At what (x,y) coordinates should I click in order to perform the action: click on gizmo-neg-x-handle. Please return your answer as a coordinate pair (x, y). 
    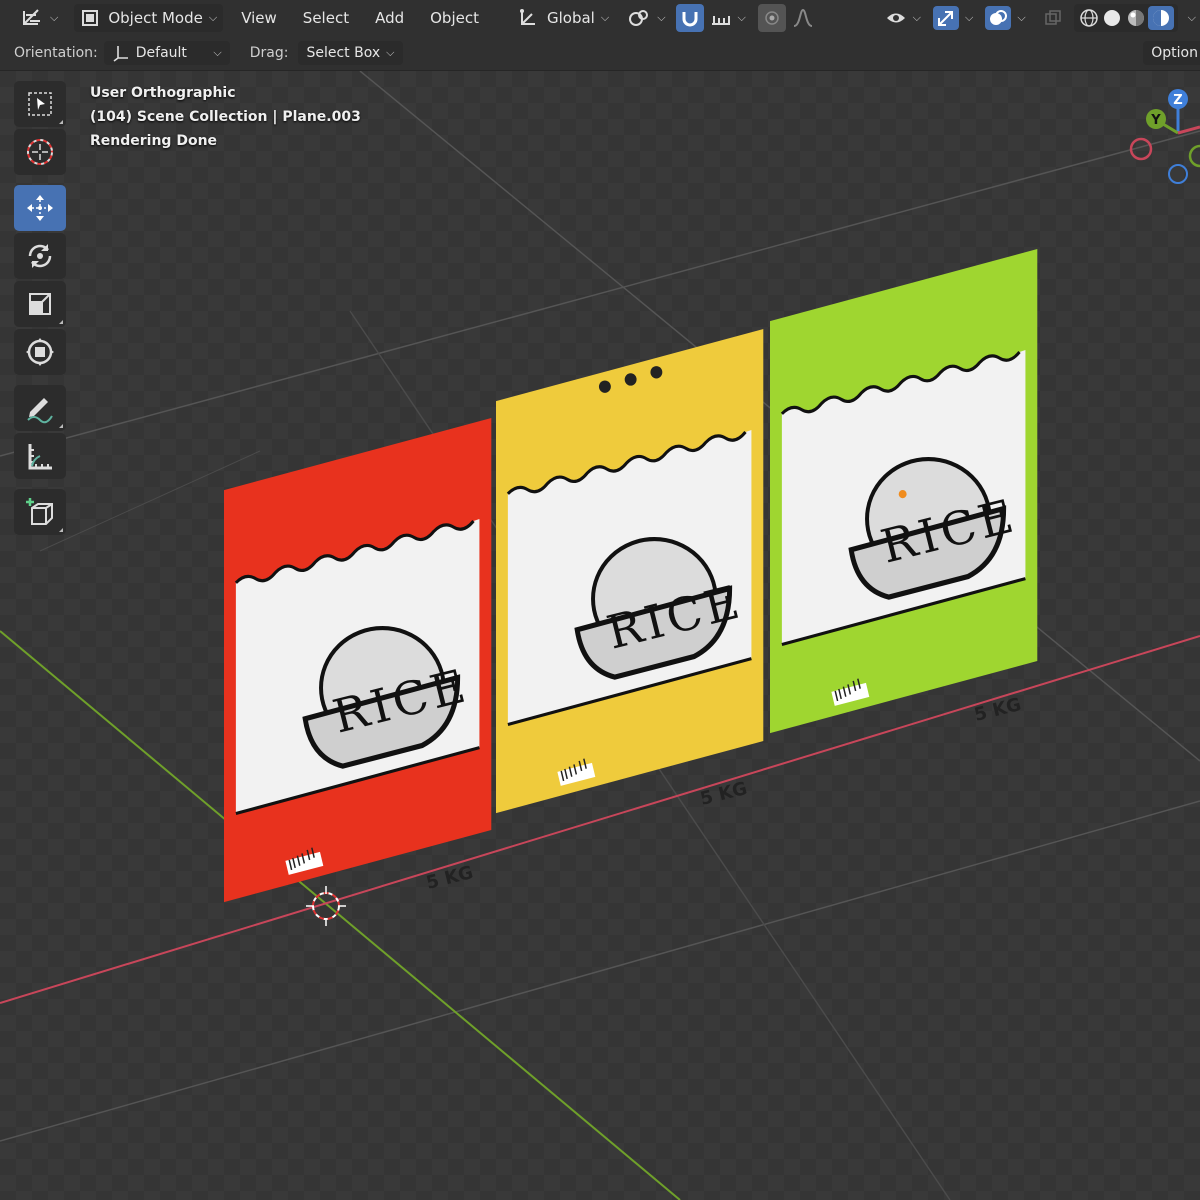
    Looking at the image, I should click on (1141, 149).